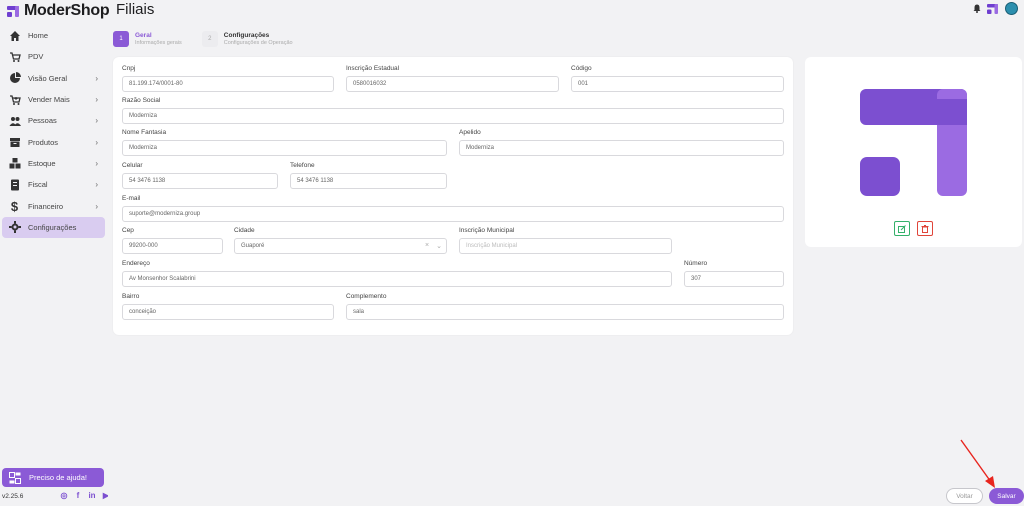  Describe the element at coordinates (439, 246) in the screenshot. I see `chevron-down-icon: ⌄` at that location.